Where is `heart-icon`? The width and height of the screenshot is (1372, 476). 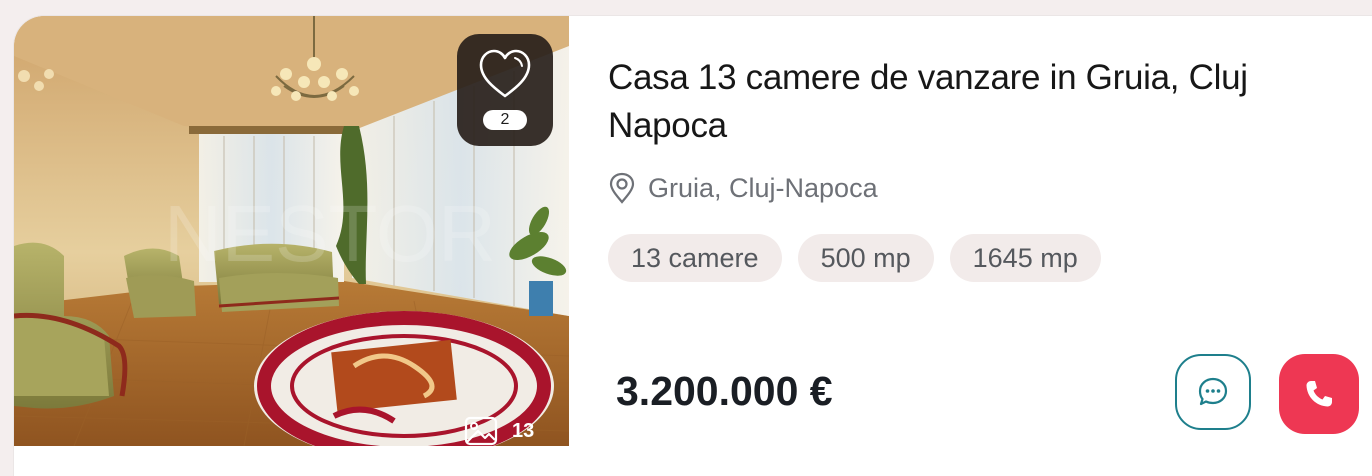
heart-icon is located at coordinates (505, 73).